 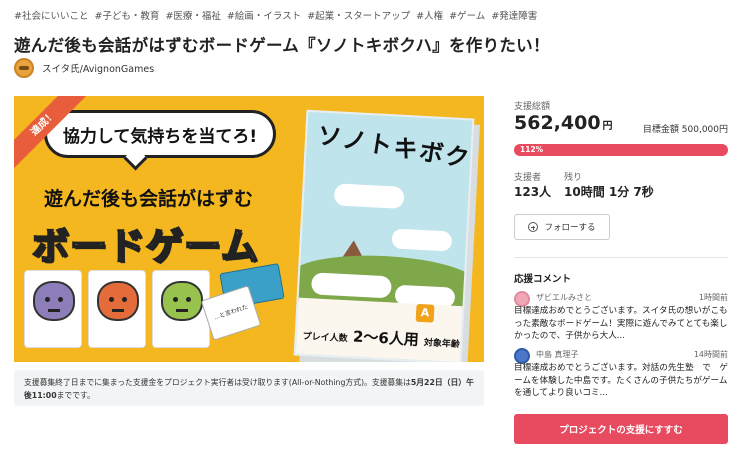 I want to click on hero-speech-bubble: 協力して気持ちを当てろ!, so click(x=160, y=134).